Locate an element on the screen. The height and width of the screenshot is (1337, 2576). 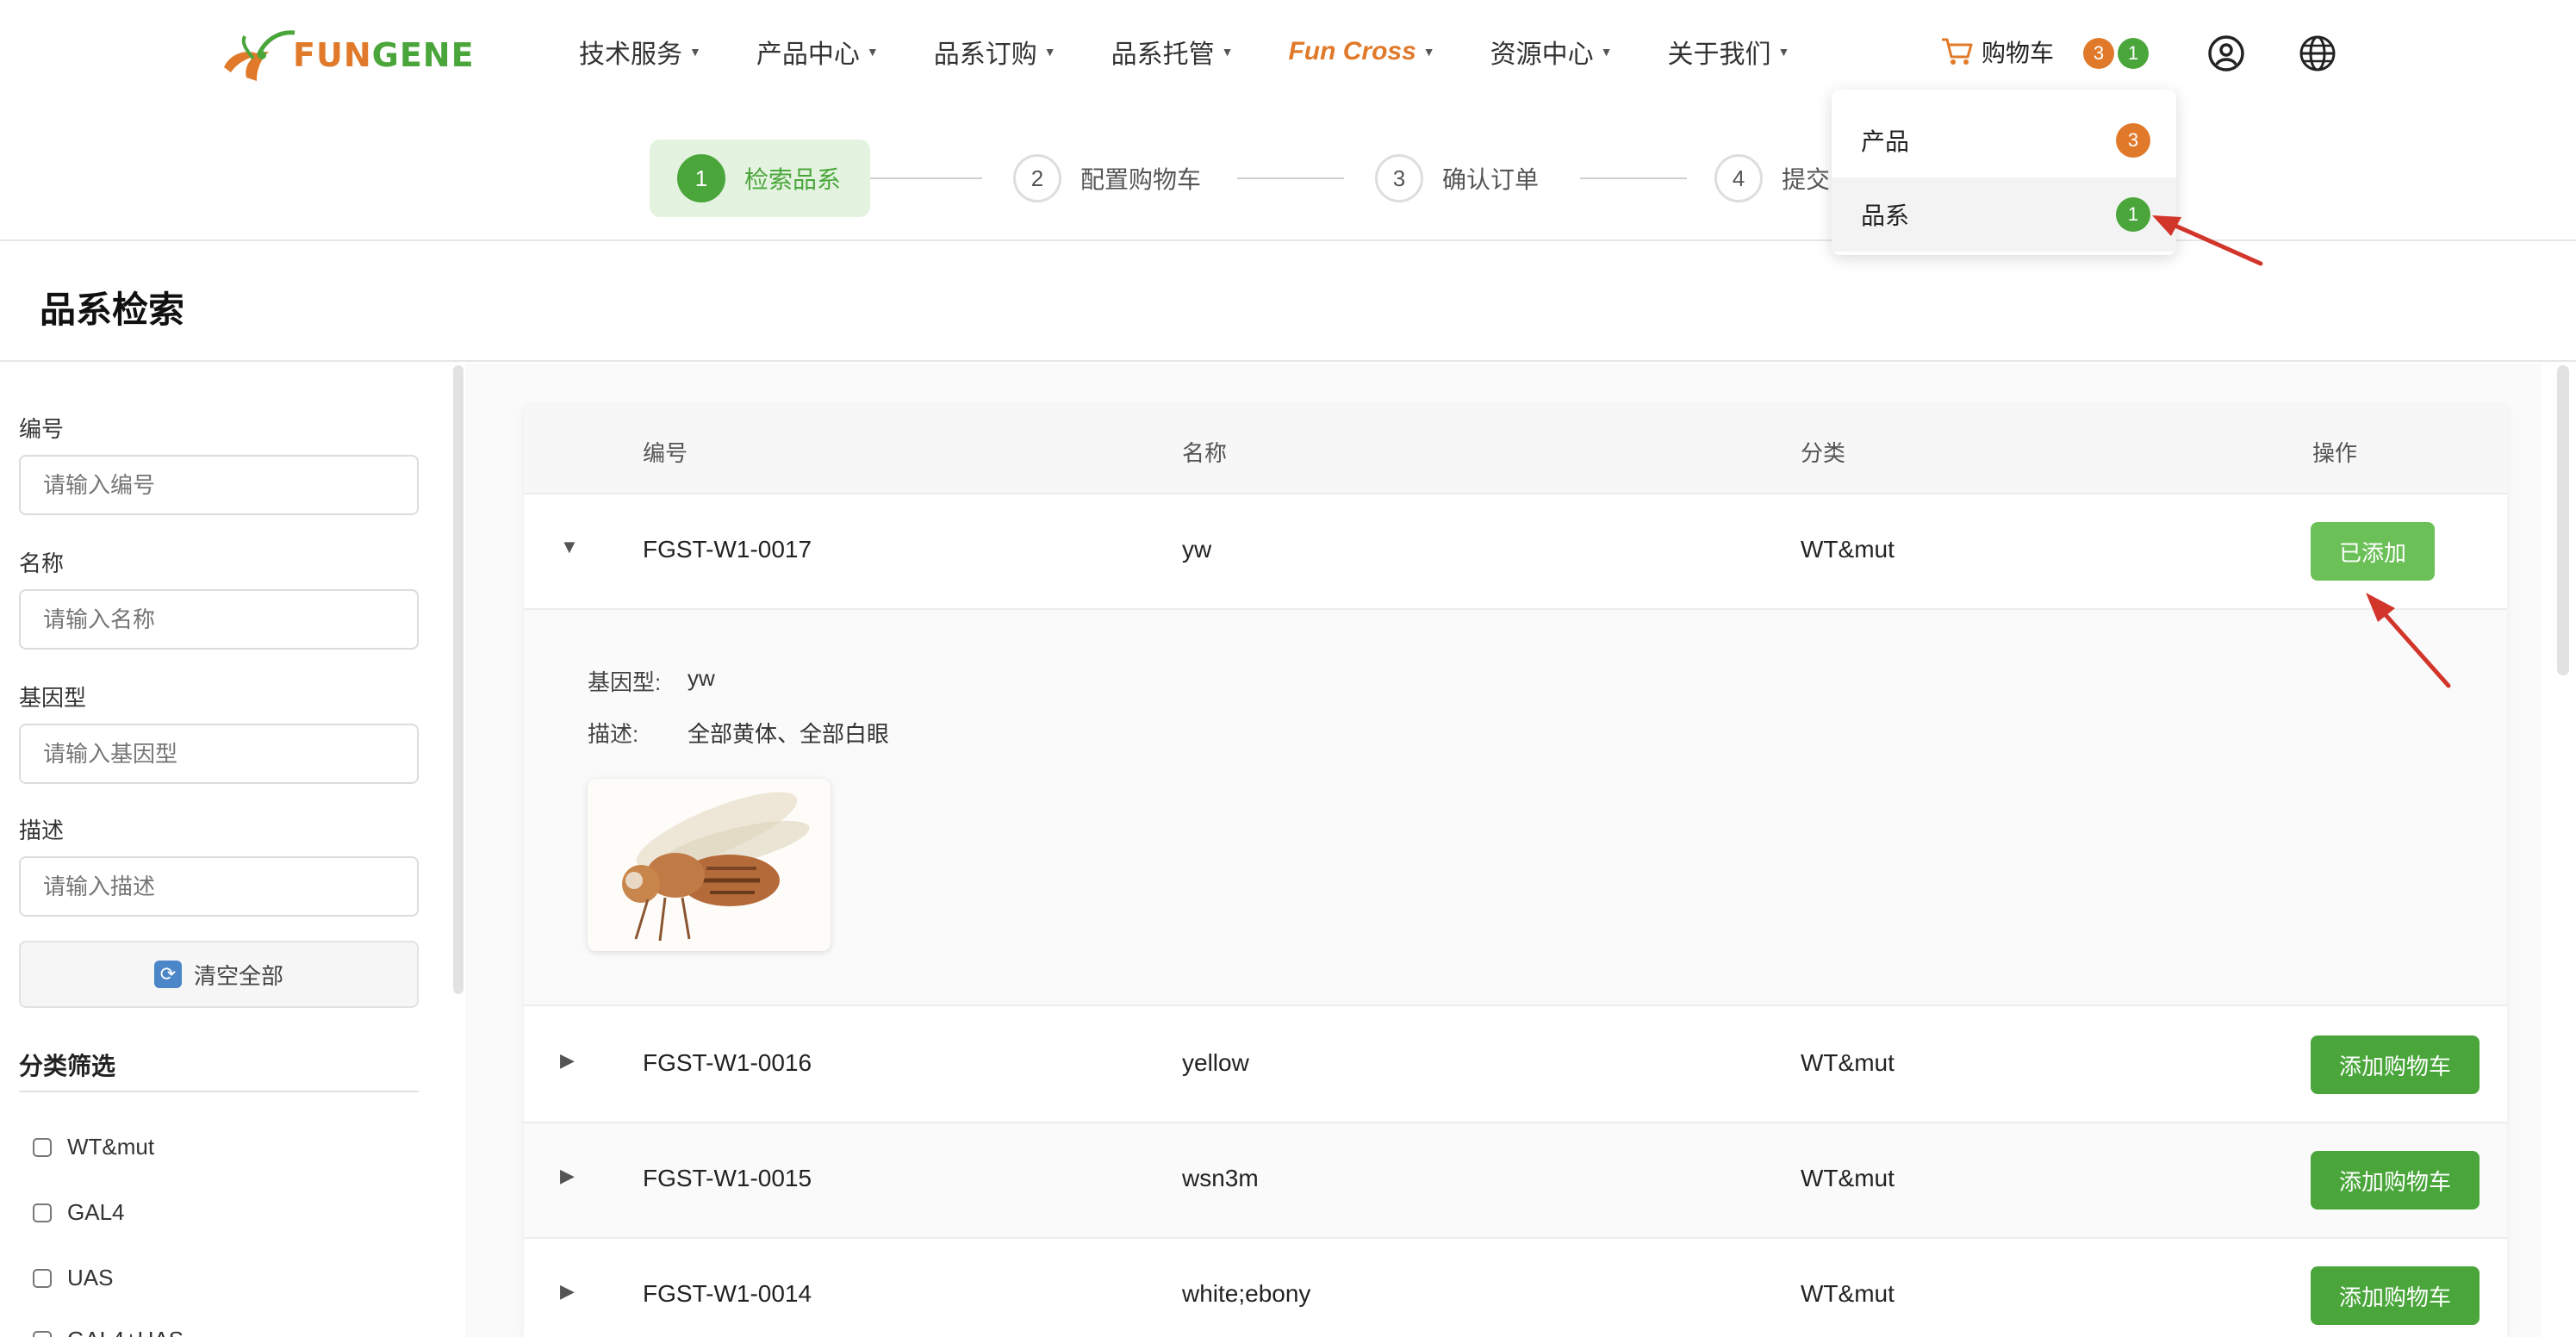
category-filter-title: 分类筛选 is located at coordinates (68, 1066).